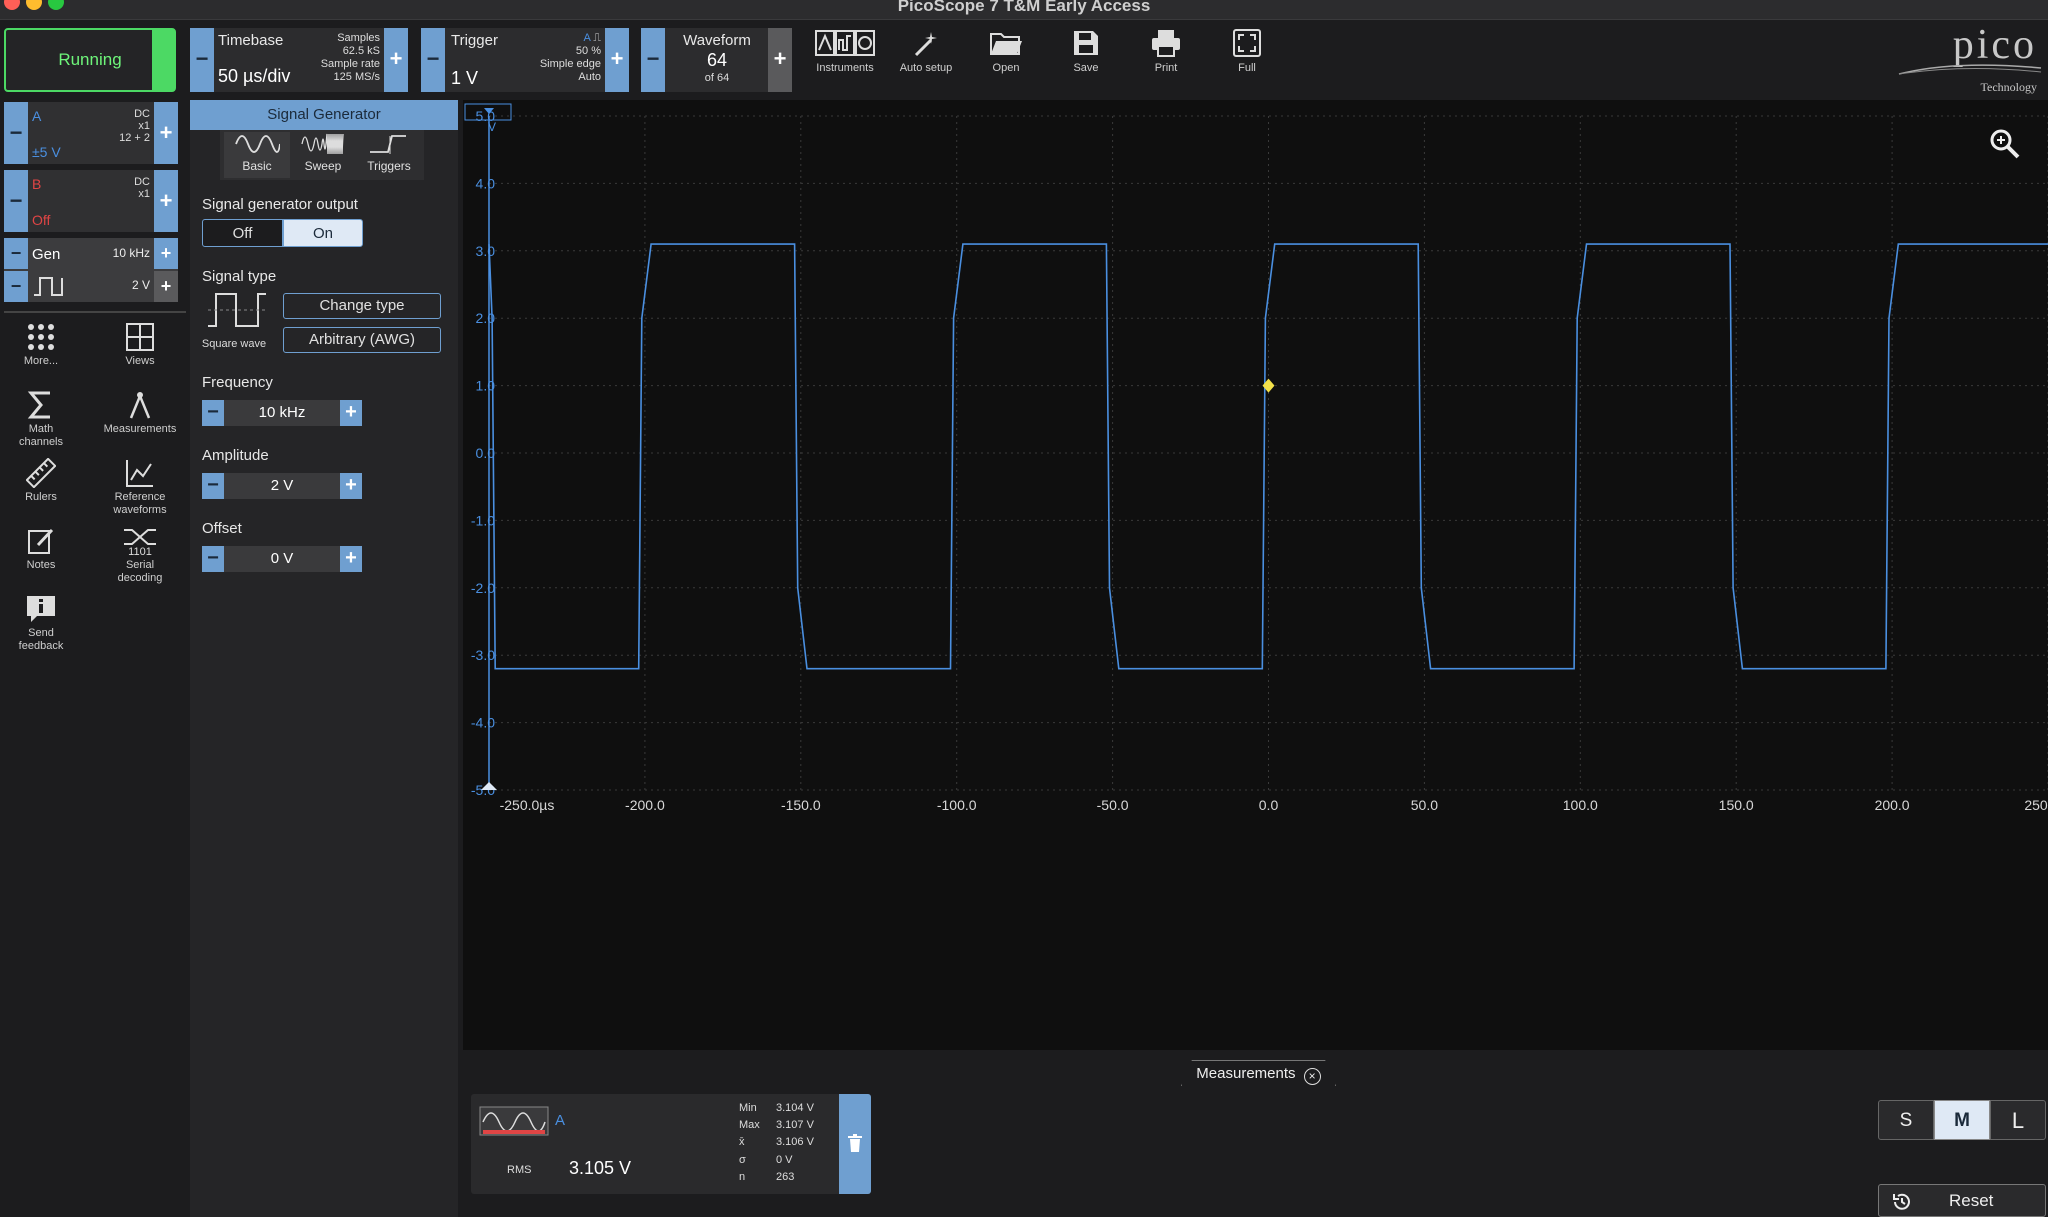 The height and width of the screenshot is (1217, 2048). Describe the element at coordinates (202, 60) in the screenshot. I see `timebase-decrease-button: −` at that location.